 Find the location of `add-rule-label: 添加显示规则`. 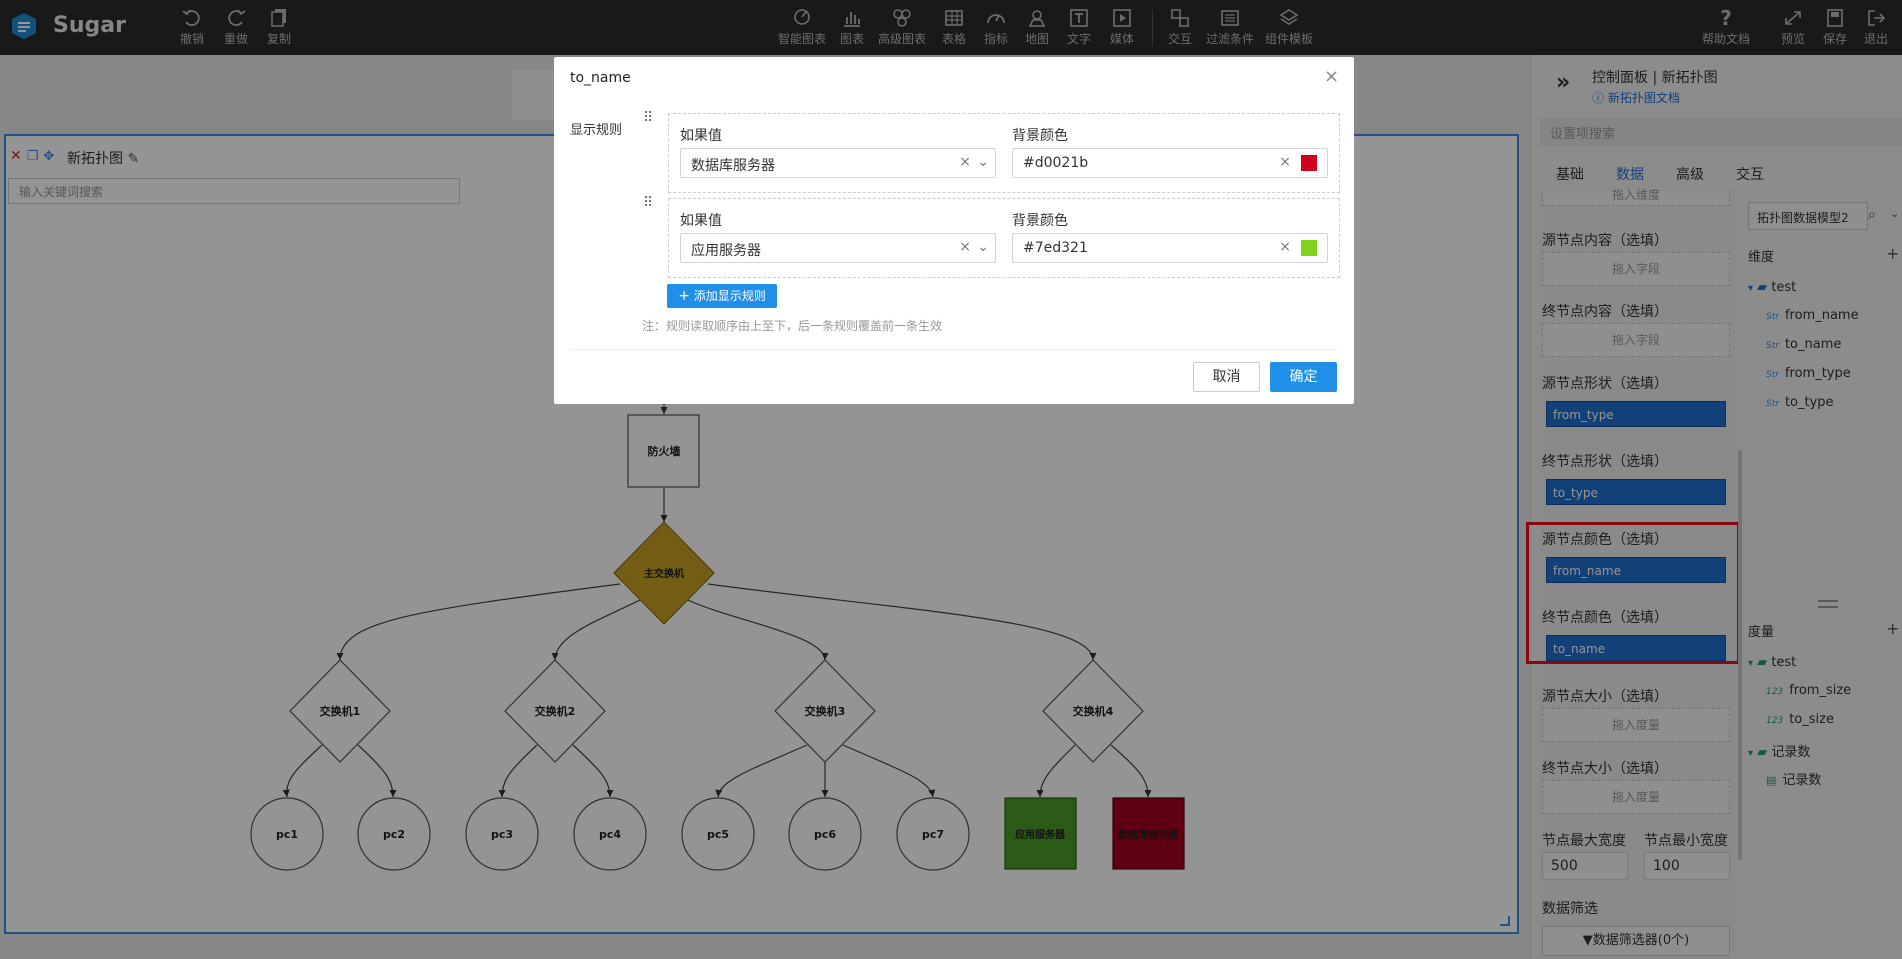

add-rule-label: 添加显示规则 is located at coordinates (729, 296).